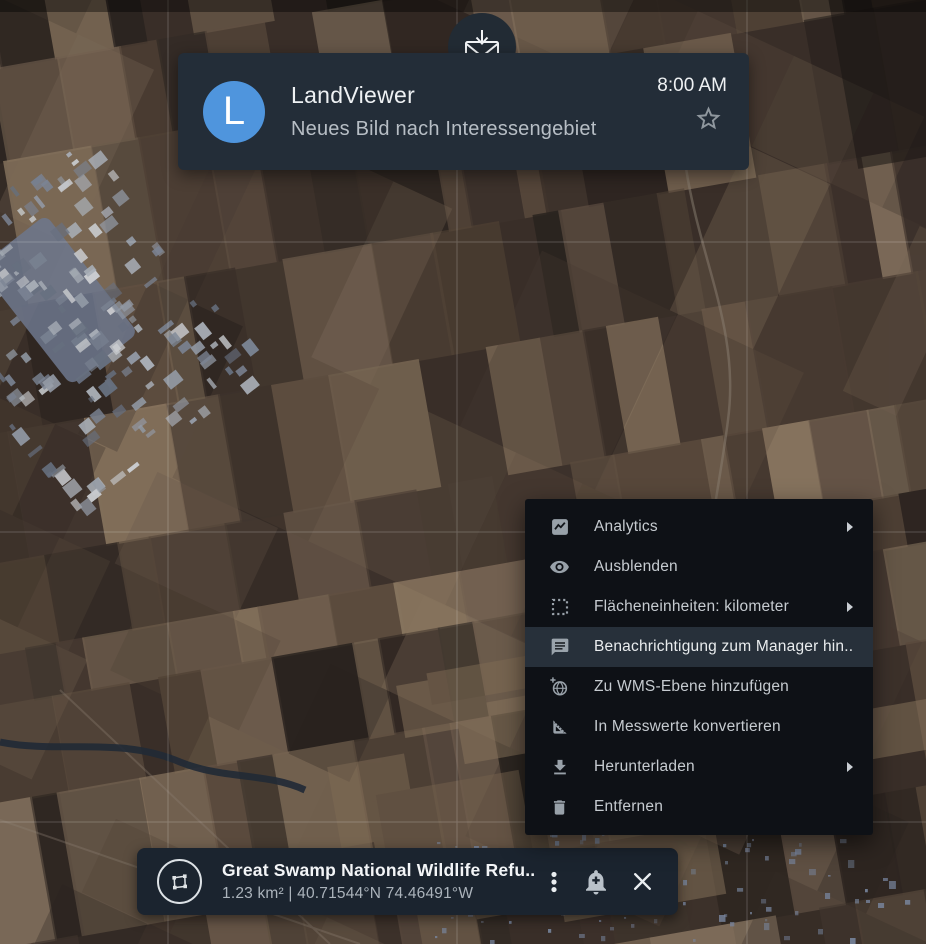 The height and width of the screenshot is (944, 926). Describe the element at coordinates (687, 726) in the screenshot. I see `menu-item-label: In Messwerte konvertieren` at that location.